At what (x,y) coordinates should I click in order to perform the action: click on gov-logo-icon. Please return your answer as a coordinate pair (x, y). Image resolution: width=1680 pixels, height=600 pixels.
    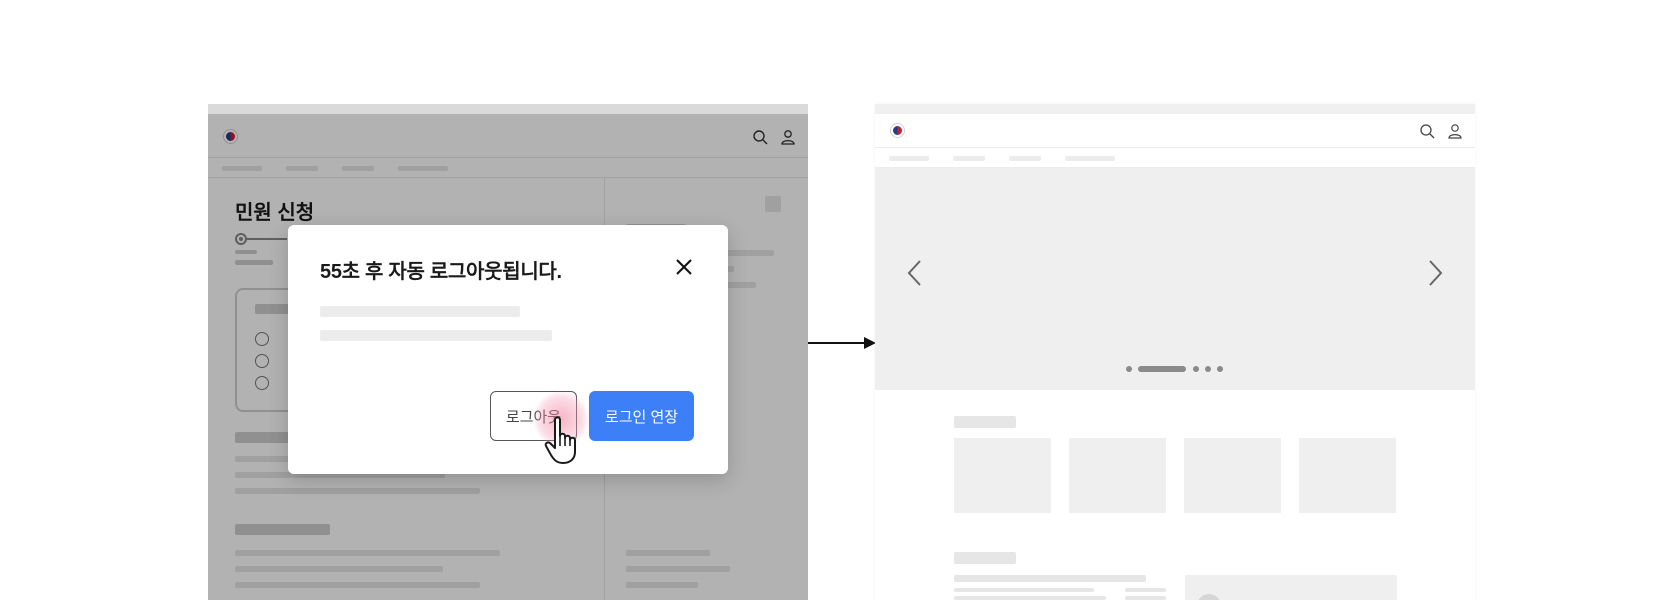
    Looking at the image, I should click on (897, 130).